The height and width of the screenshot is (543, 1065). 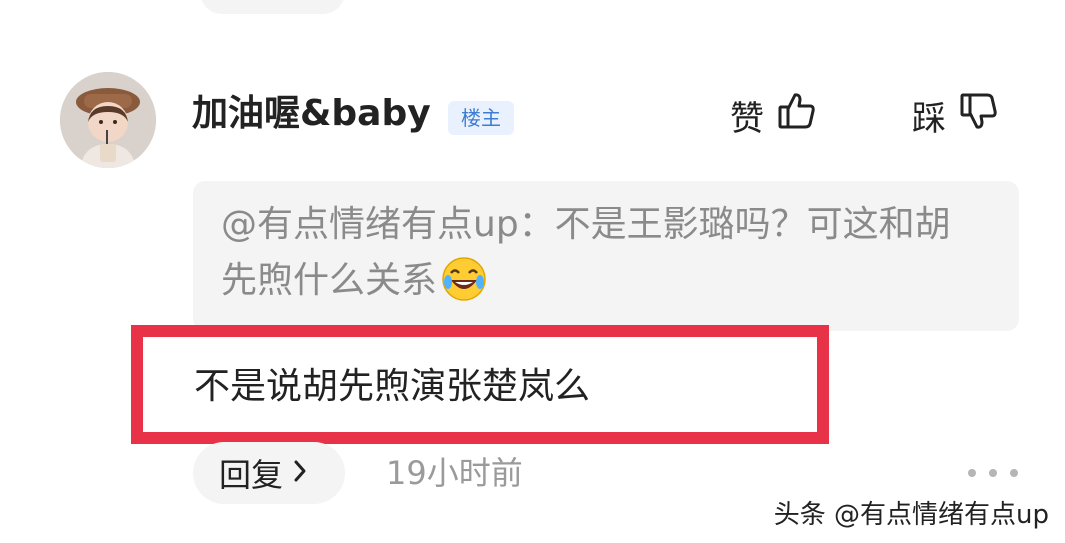 I want to click on more-dots-icon, so click(x=993, y=473).